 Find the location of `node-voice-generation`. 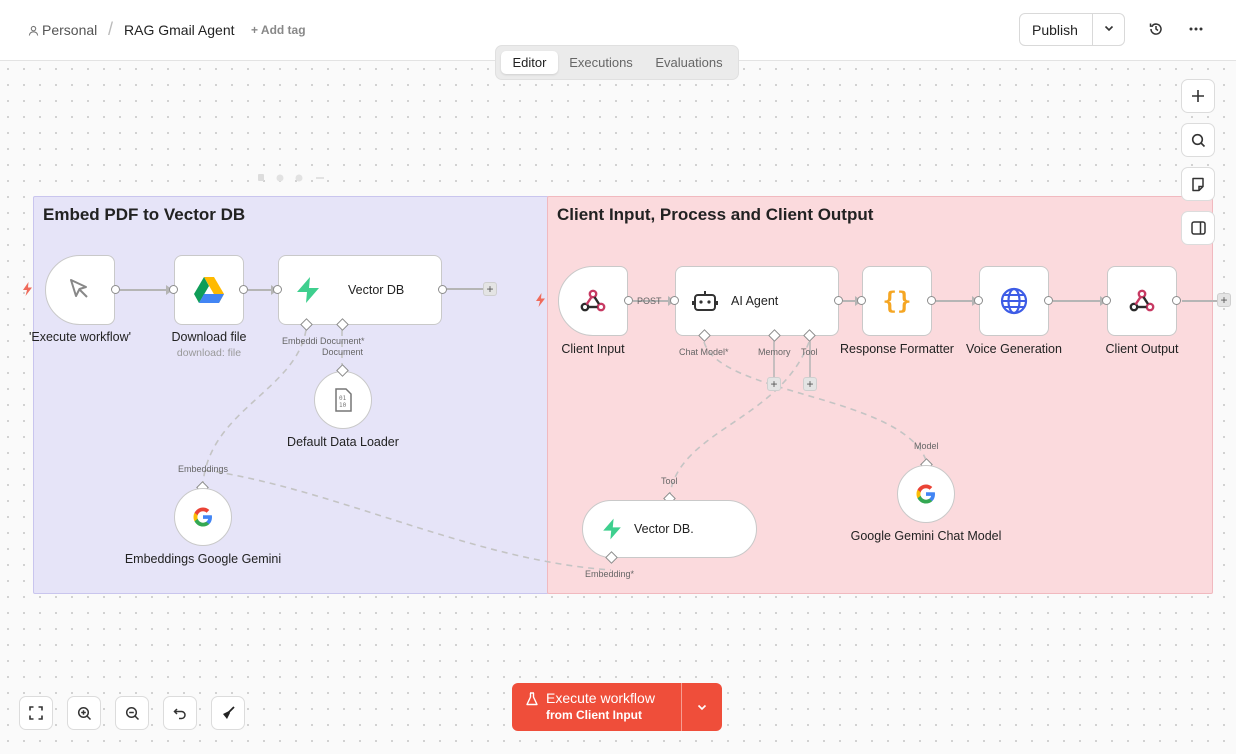

node-voice-generation is located at coordinates (1014, 301).